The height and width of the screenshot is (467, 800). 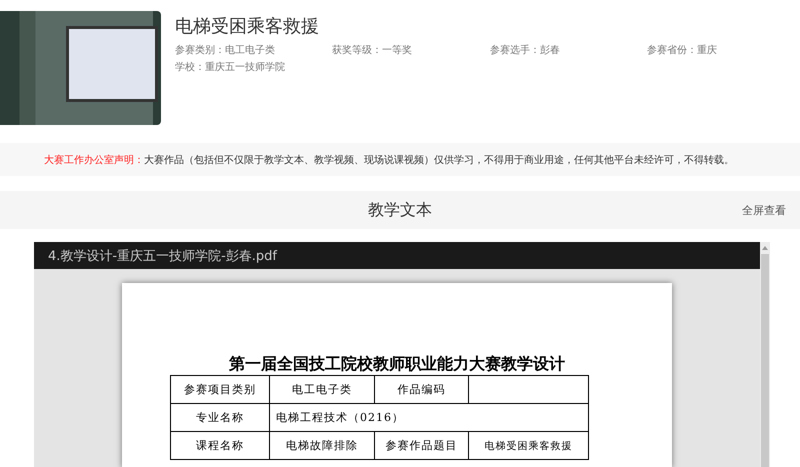 I want to click on section-title: 教学文本, so click(x=400, y=210).